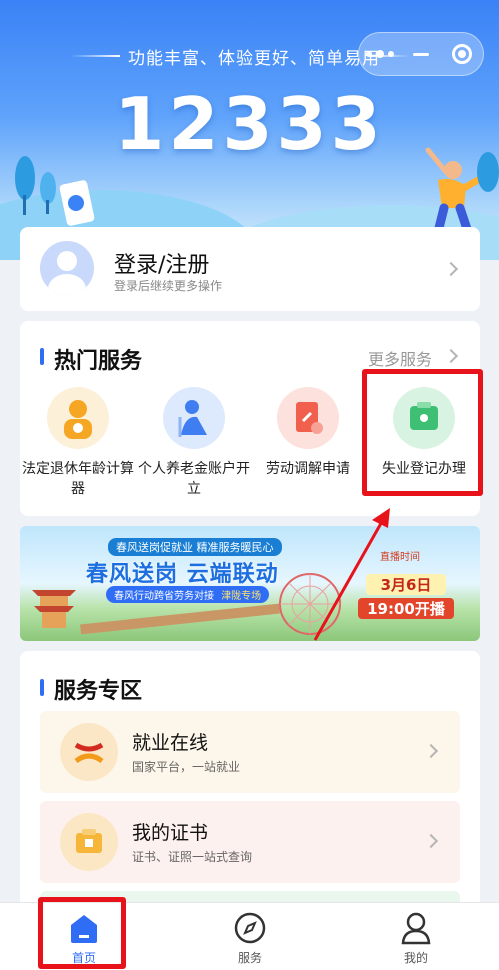 This screenshot has width=499, height=970. Describe the element at coordinates (415, 958) in the screenshot. I see `tab-label: 我的` at that location.